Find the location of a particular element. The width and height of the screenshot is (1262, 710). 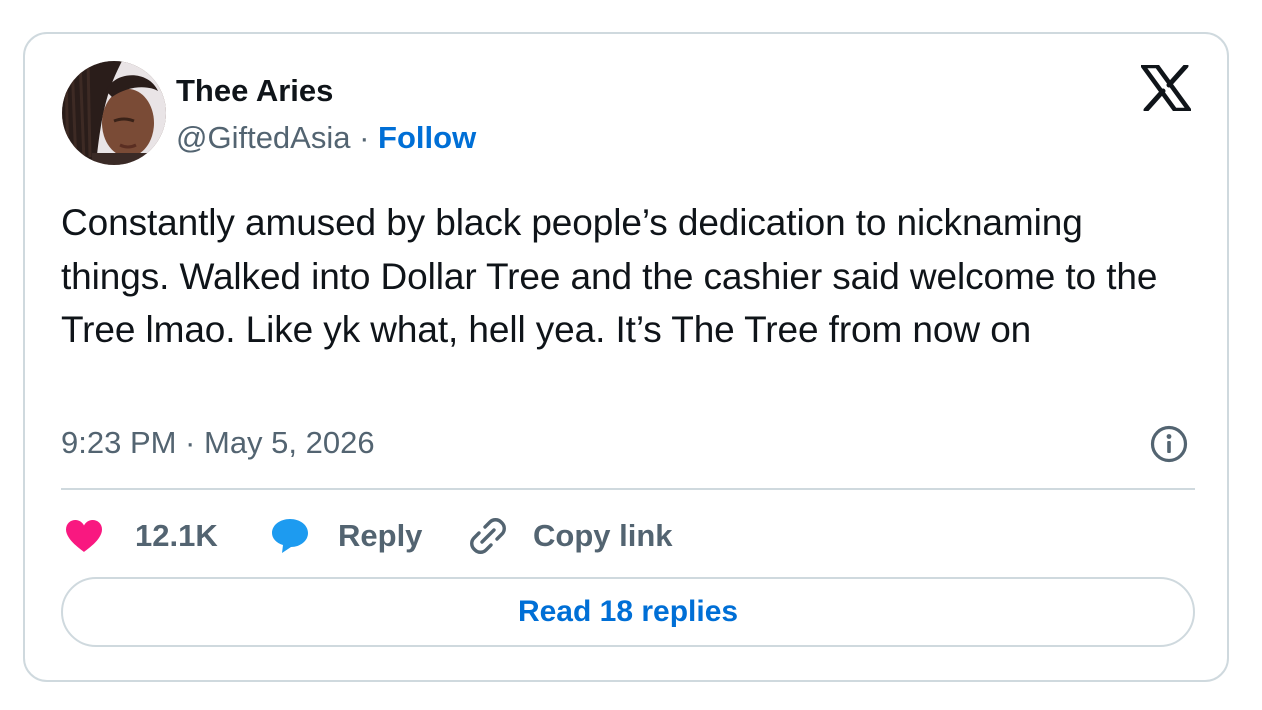

read-replies-label: Read 18 replies is located at coordinates (628, 611).